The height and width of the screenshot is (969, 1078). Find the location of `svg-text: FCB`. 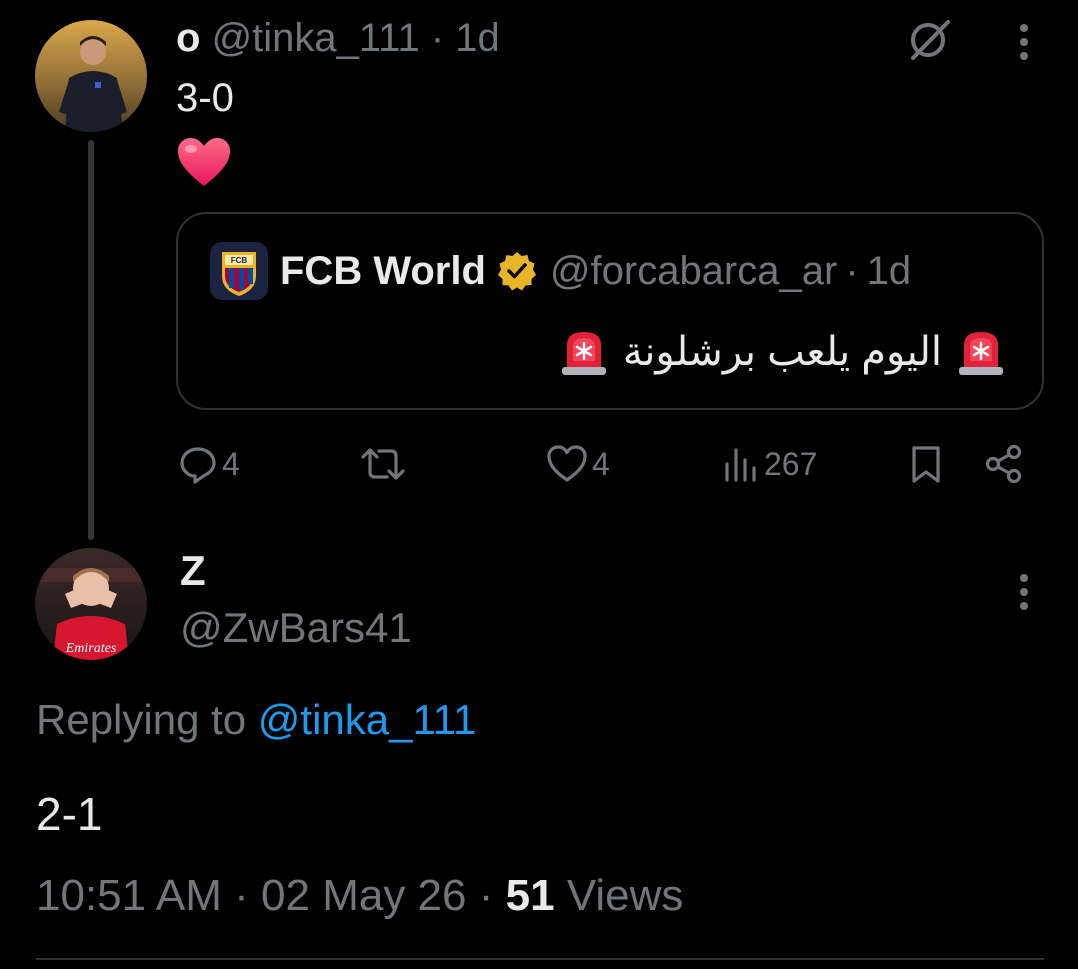

svg-text: FCB is located at coordinates (239, 260).